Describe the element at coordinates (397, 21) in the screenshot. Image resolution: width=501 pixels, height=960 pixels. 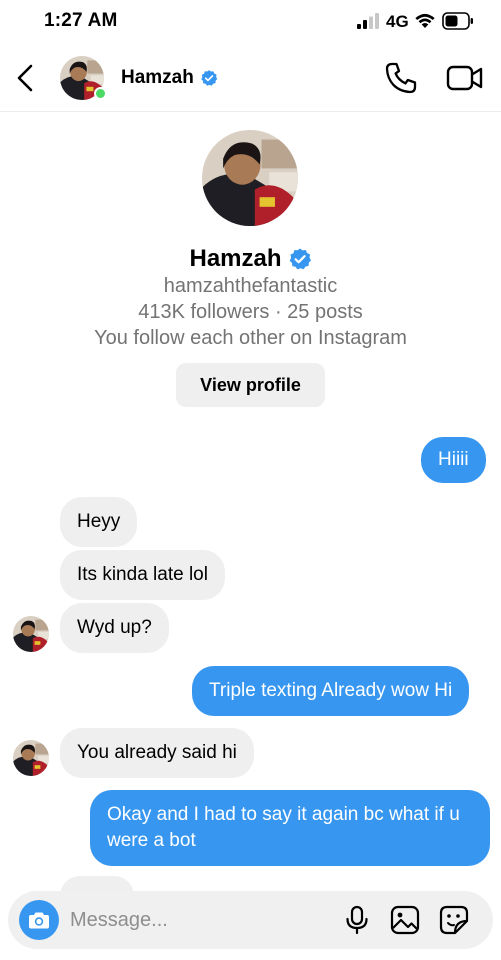
I see `network-type: 4G` at that location.